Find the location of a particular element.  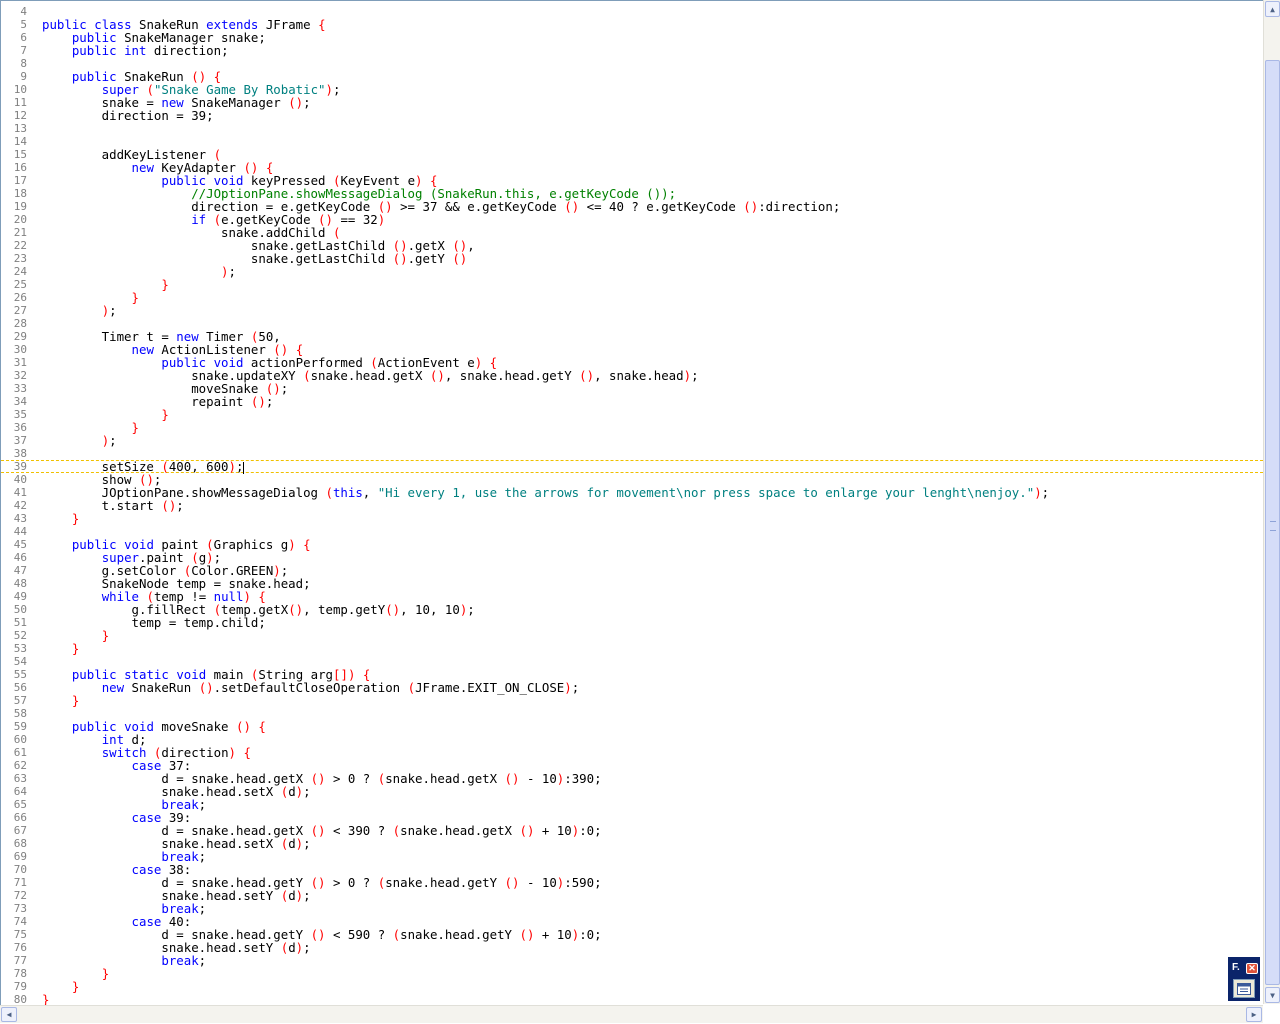

code-line: 27 ); is located at coordinates (632, 310).